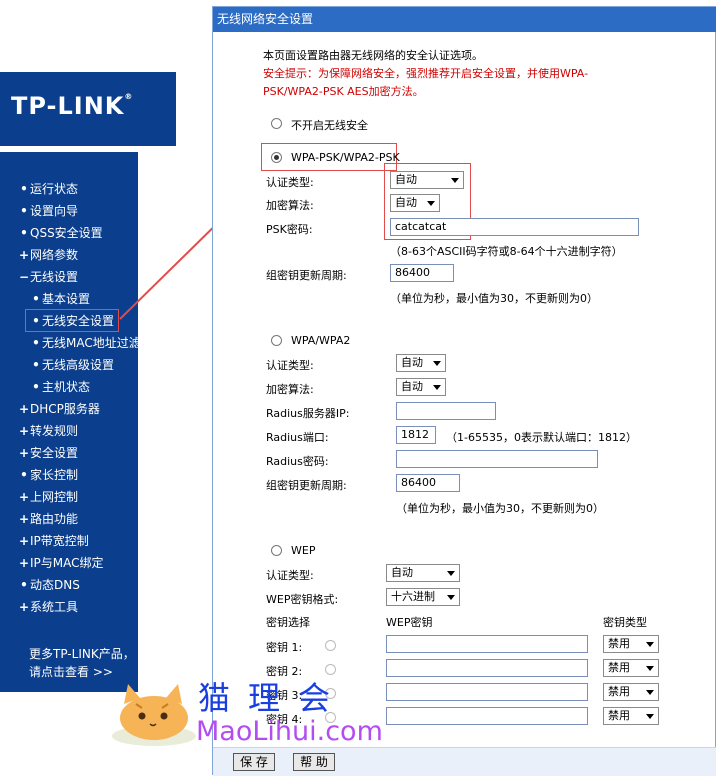 This screenshot has width=716, height=776. What do you see at coordinates (59, 409) in the screenshot?
I see `sidebar-item-dhcp: +DHCP服务器` at bounding box center [59, 409].